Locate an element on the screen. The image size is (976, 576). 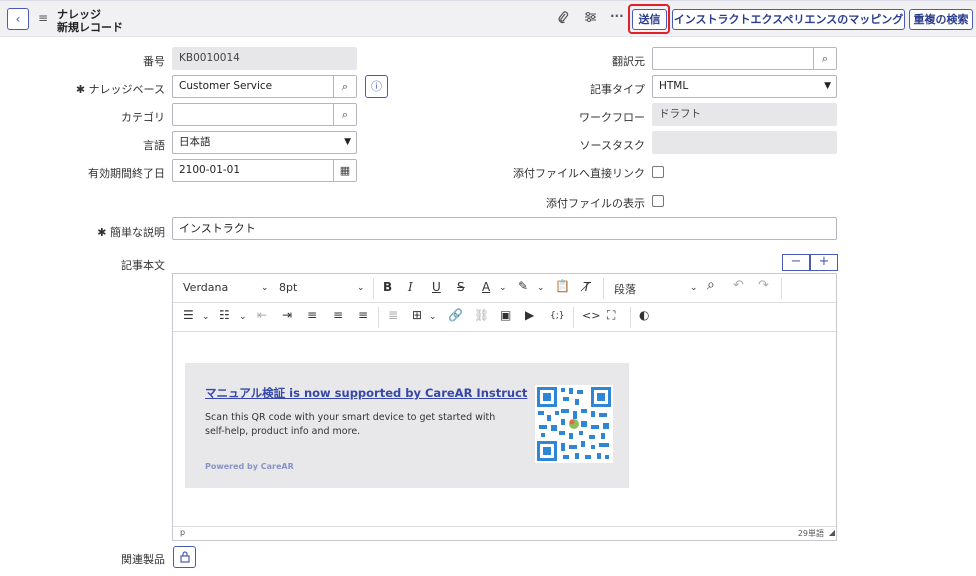
numbered-list-icon: ☷ is located at coordinates (224, 315).